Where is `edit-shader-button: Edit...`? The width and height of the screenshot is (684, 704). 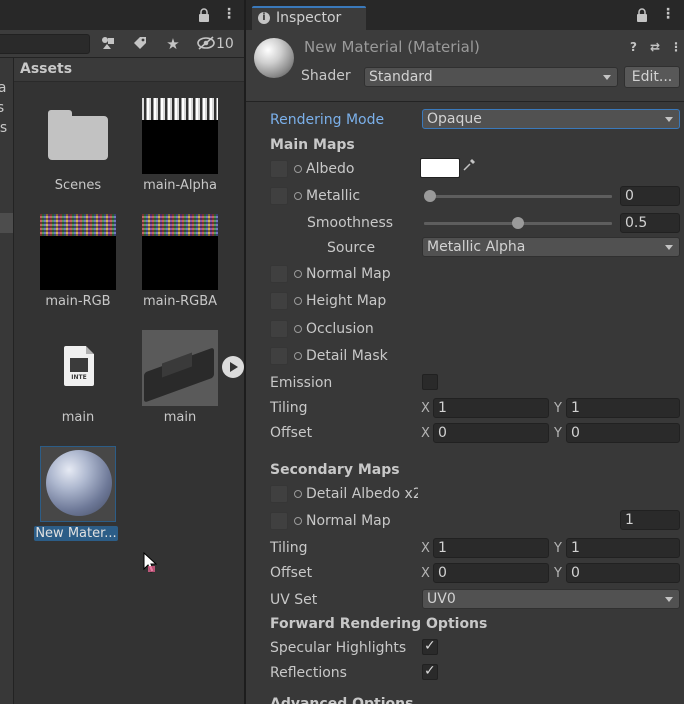
edit-shader-button: Edit... is located at coordinates (652, 77).